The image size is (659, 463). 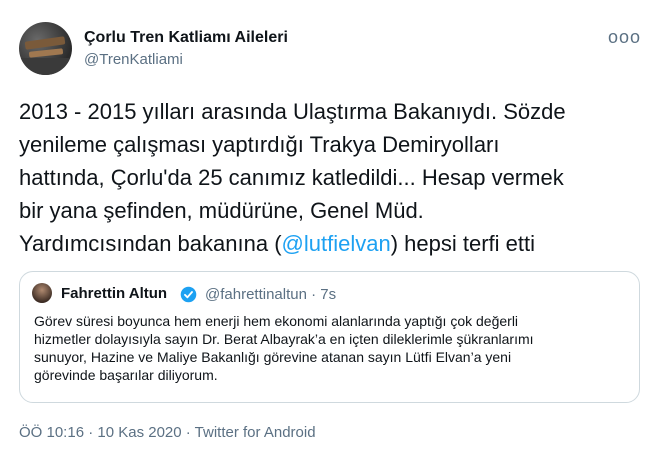 I want to click on tweet-text-segment: Yardımcısından bakanına (, so click(x=150, y=243).